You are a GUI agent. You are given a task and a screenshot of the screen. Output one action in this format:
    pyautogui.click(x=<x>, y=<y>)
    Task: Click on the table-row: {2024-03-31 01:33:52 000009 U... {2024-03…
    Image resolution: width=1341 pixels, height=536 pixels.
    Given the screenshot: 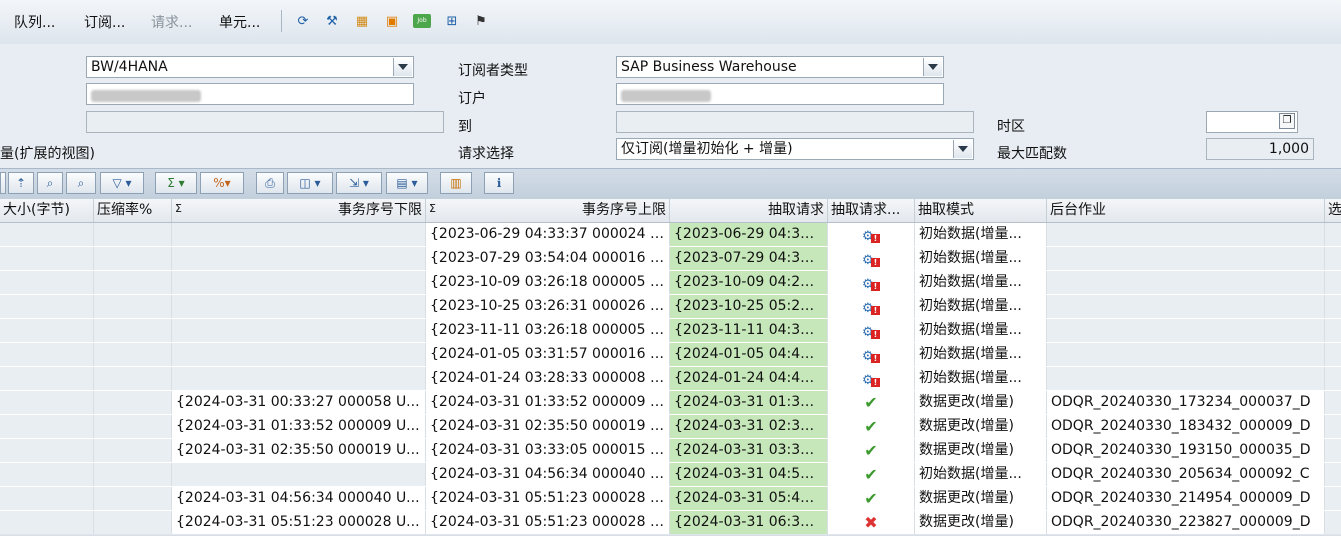 What is the action you would take?
    pyautogui.click(x=670, y=427)
    